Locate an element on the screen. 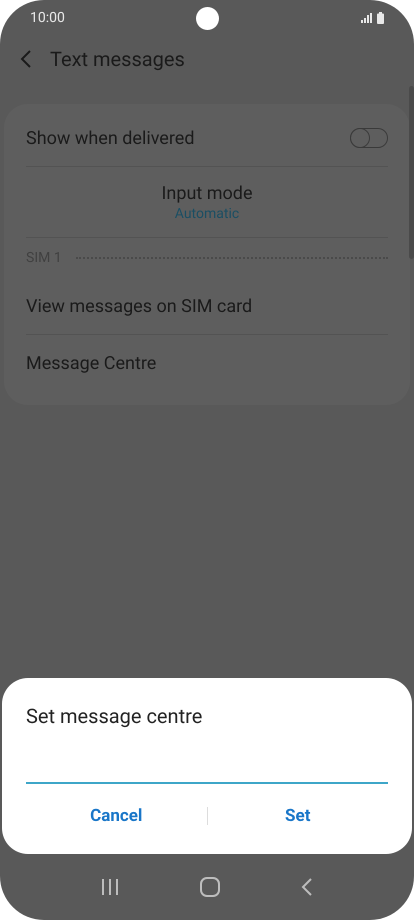  setting-label: Input mode is located at coordinates (207, 193).